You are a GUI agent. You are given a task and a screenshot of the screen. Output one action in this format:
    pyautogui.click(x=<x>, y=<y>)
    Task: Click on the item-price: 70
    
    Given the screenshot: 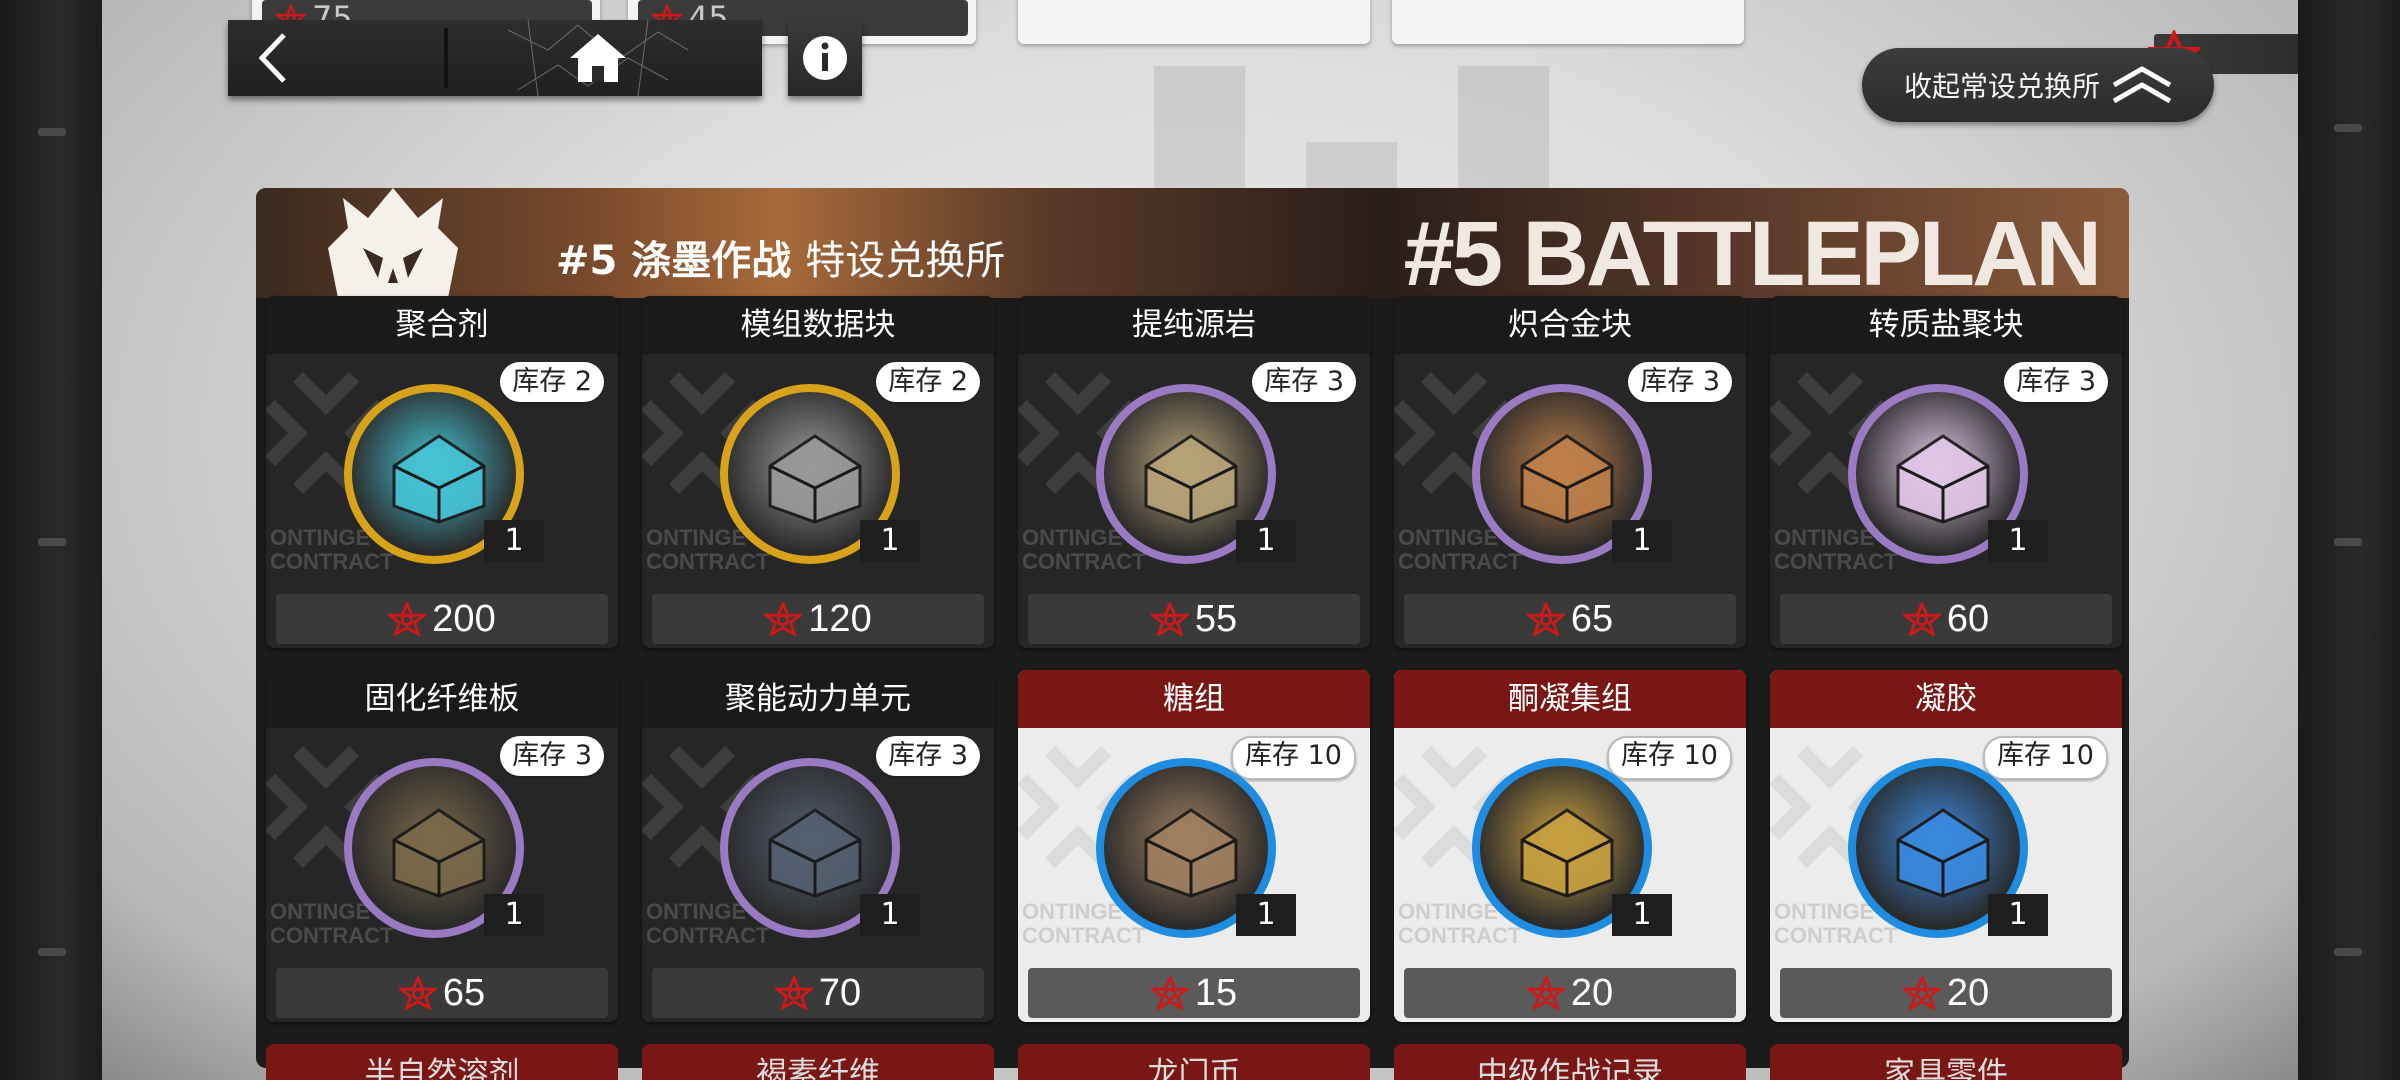 What is the action you would take?
    pyautogui.click(x=840, y=992)
    